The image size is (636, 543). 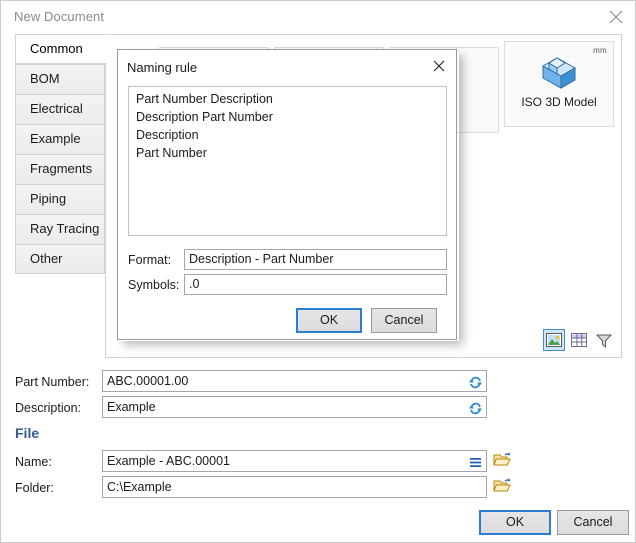 What do you see at coordinates (27, 433) in the screenshot?
I see `file-section-header: File` at bounding box center [27, 433].